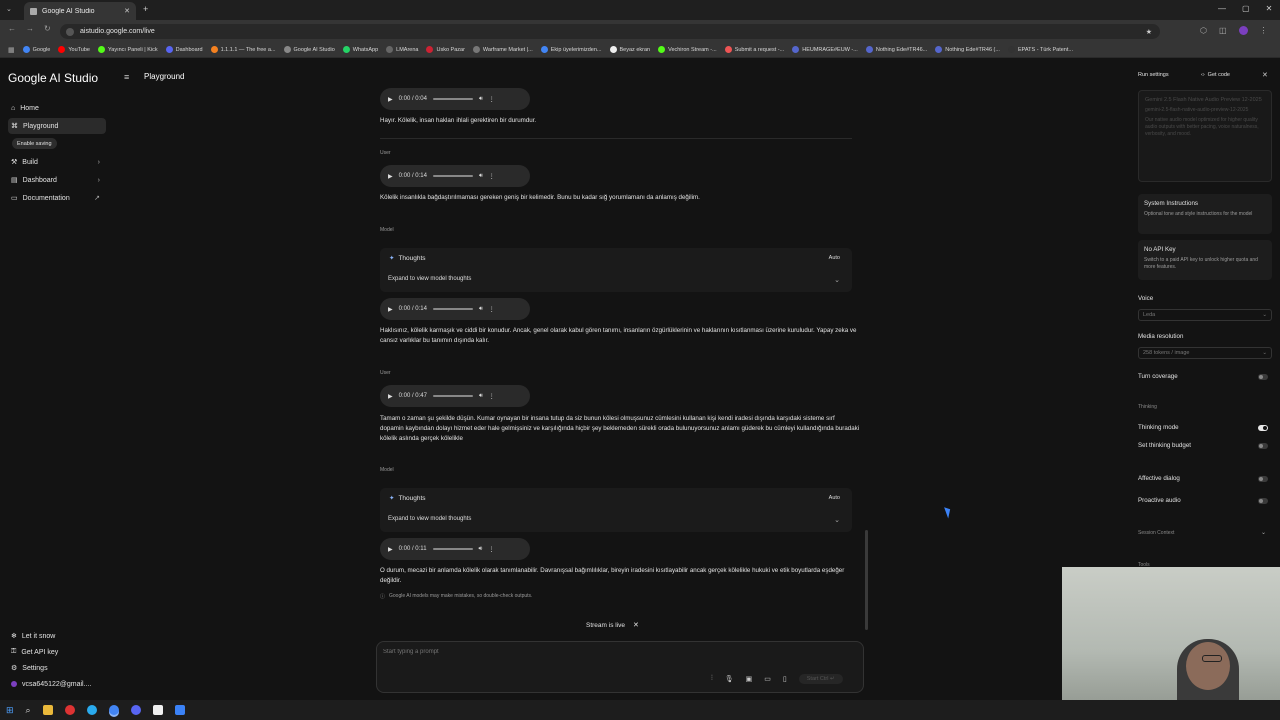 Image resolution: width=1280 pixels, height=720 pixels. Describe the element at coordinates (309, 49) in the screenshot. I see `bookmark-item: Google AI Studio` at that location.